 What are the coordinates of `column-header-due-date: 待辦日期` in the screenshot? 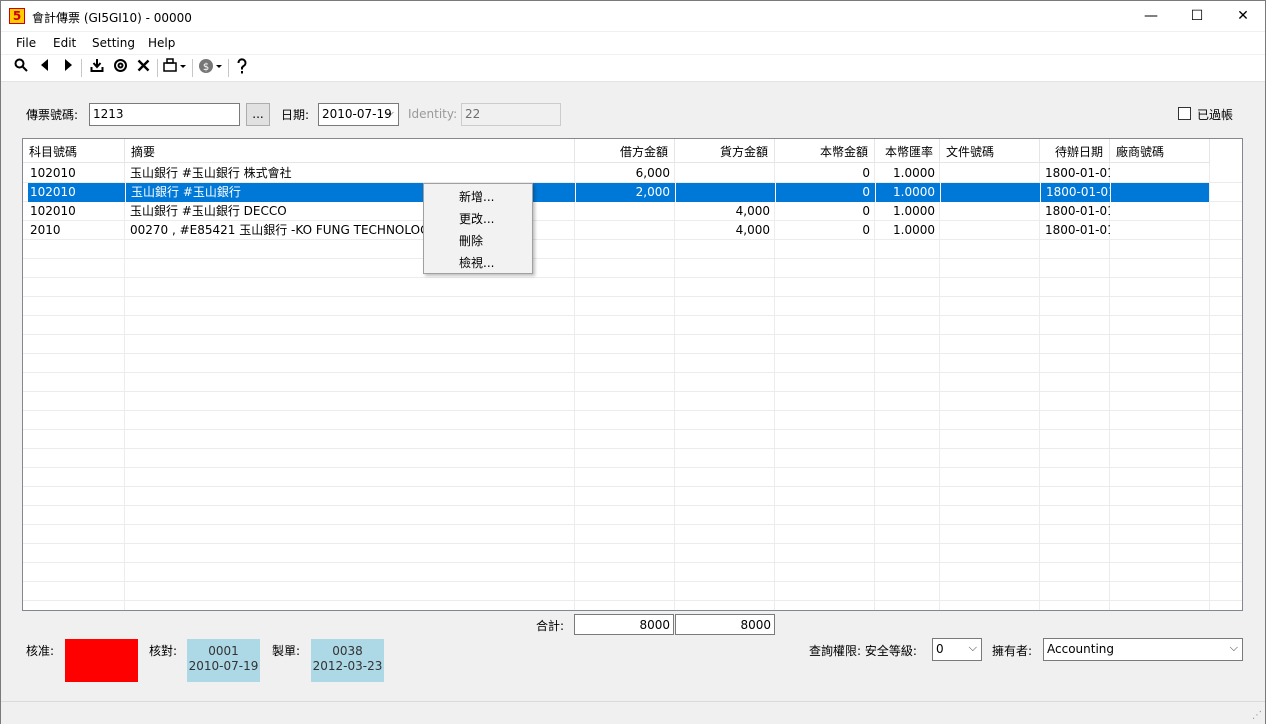 It's located at (1075, 151).